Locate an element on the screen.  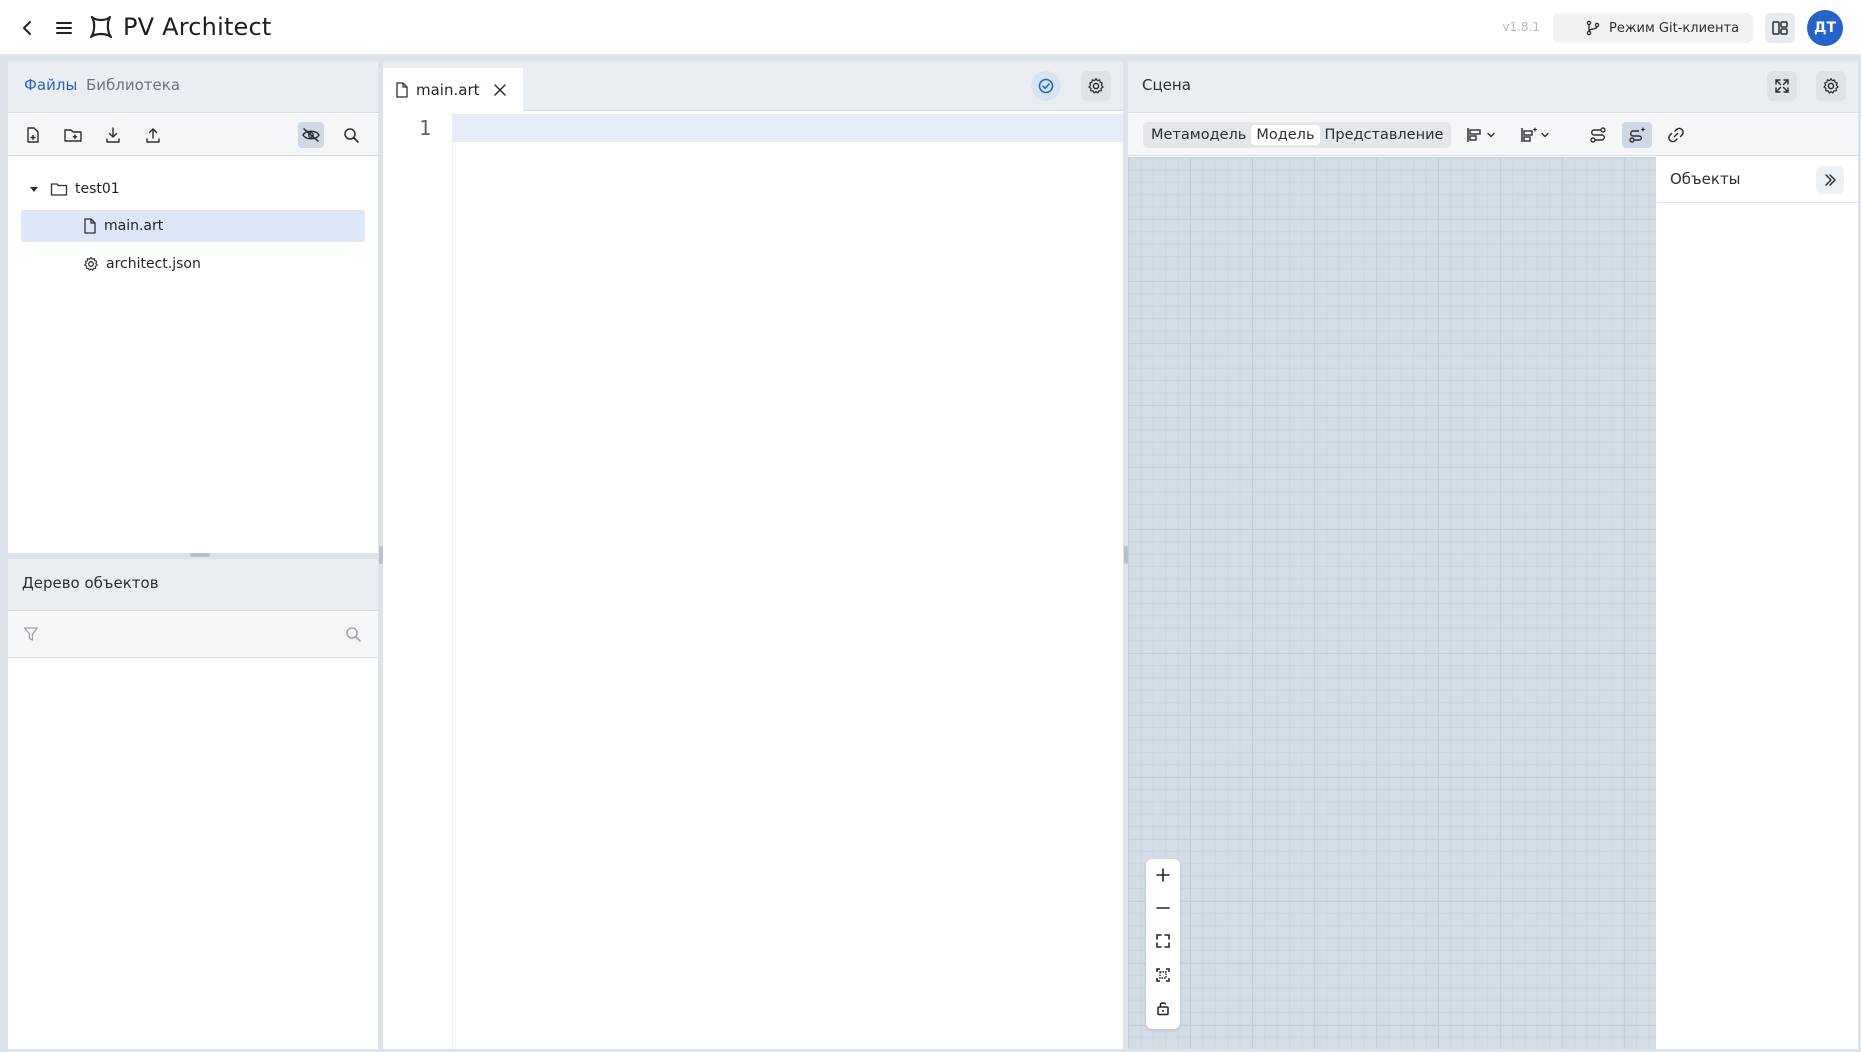
download-icon is located at coordinates (113, 135).